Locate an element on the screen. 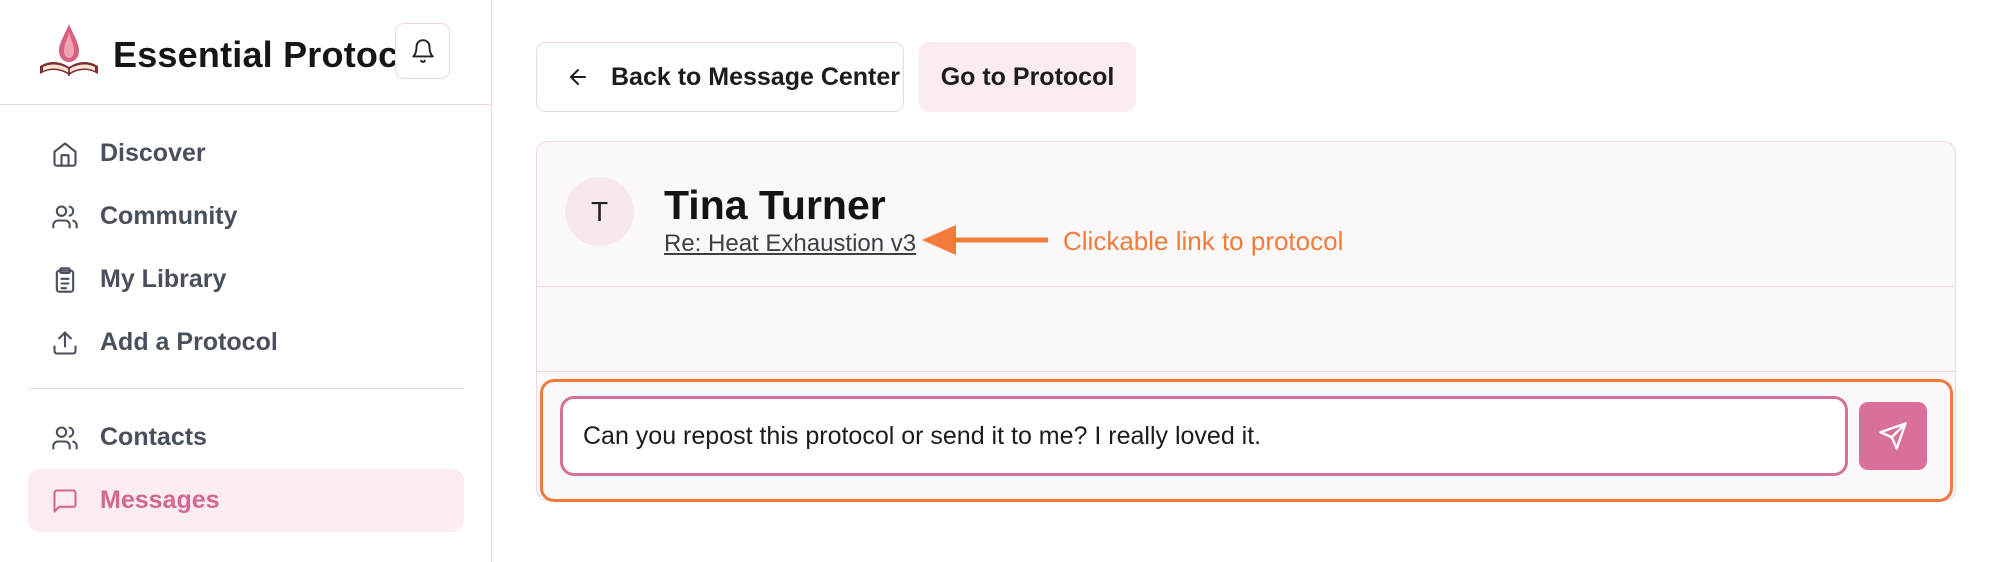  notifications-button is located at coordinates (422, 51).